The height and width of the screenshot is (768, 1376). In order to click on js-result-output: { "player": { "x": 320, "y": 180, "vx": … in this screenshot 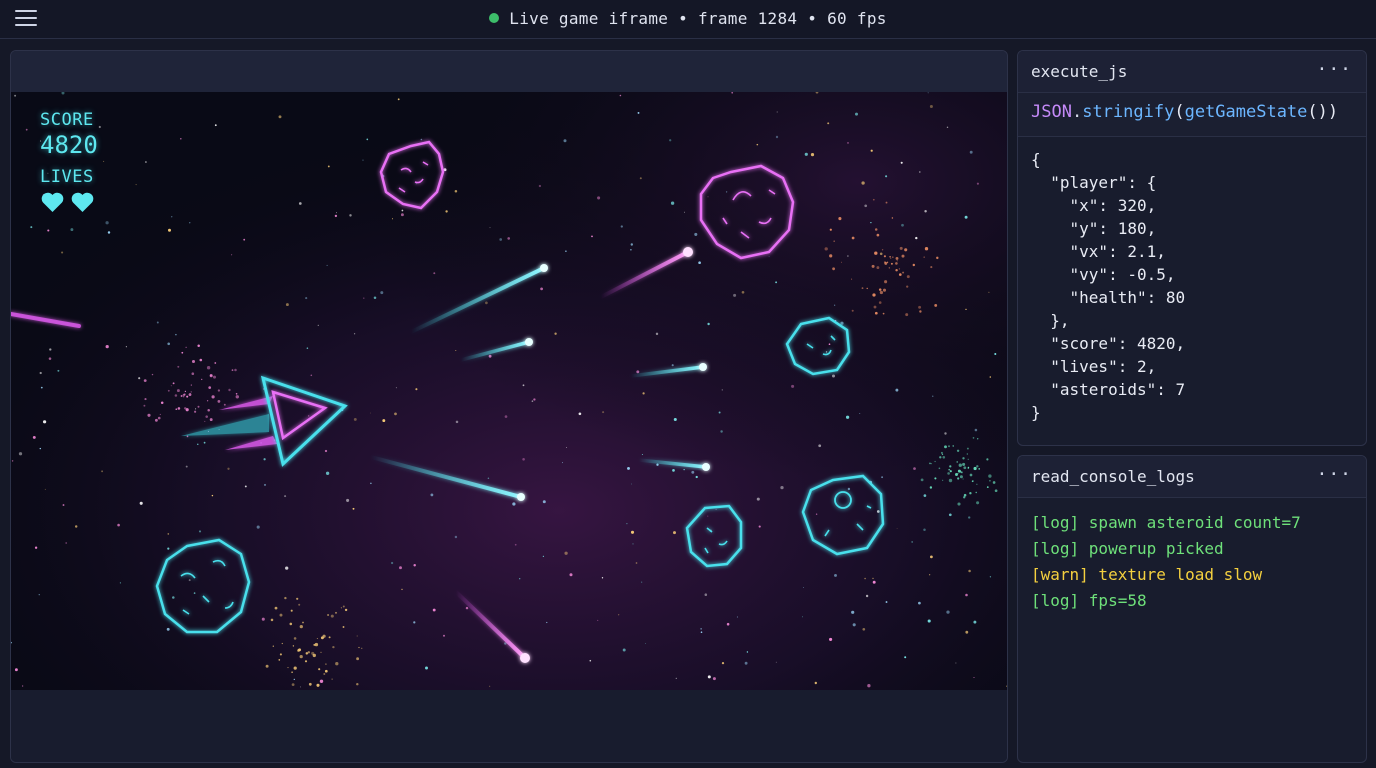, I will do `click(1108, 286)`.